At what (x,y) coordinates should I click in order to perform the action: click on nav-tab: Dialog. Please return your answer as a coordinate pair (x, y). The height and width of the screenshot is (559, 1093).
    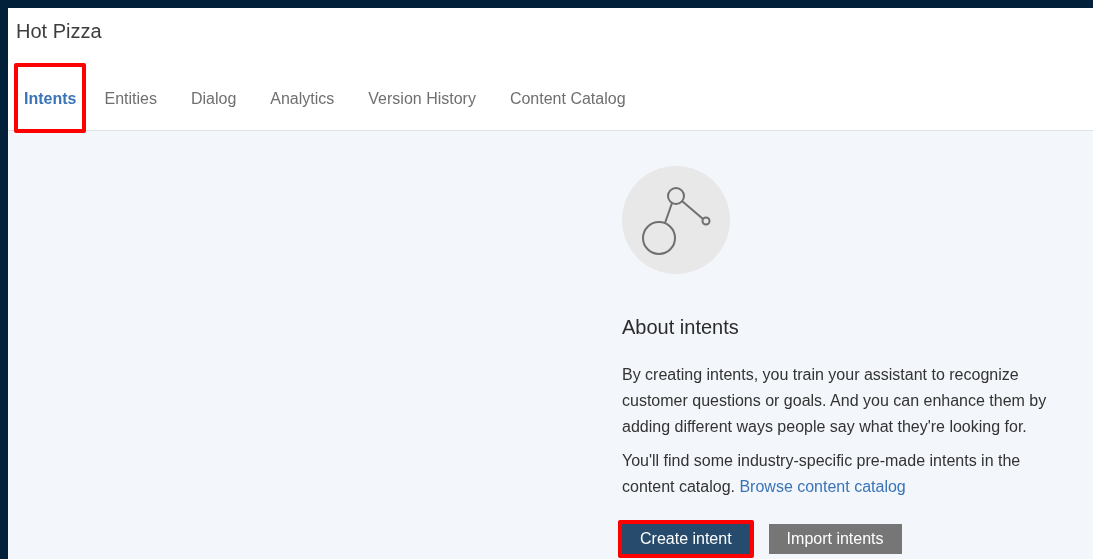
    Looking at the image, I should click on (213, 99).